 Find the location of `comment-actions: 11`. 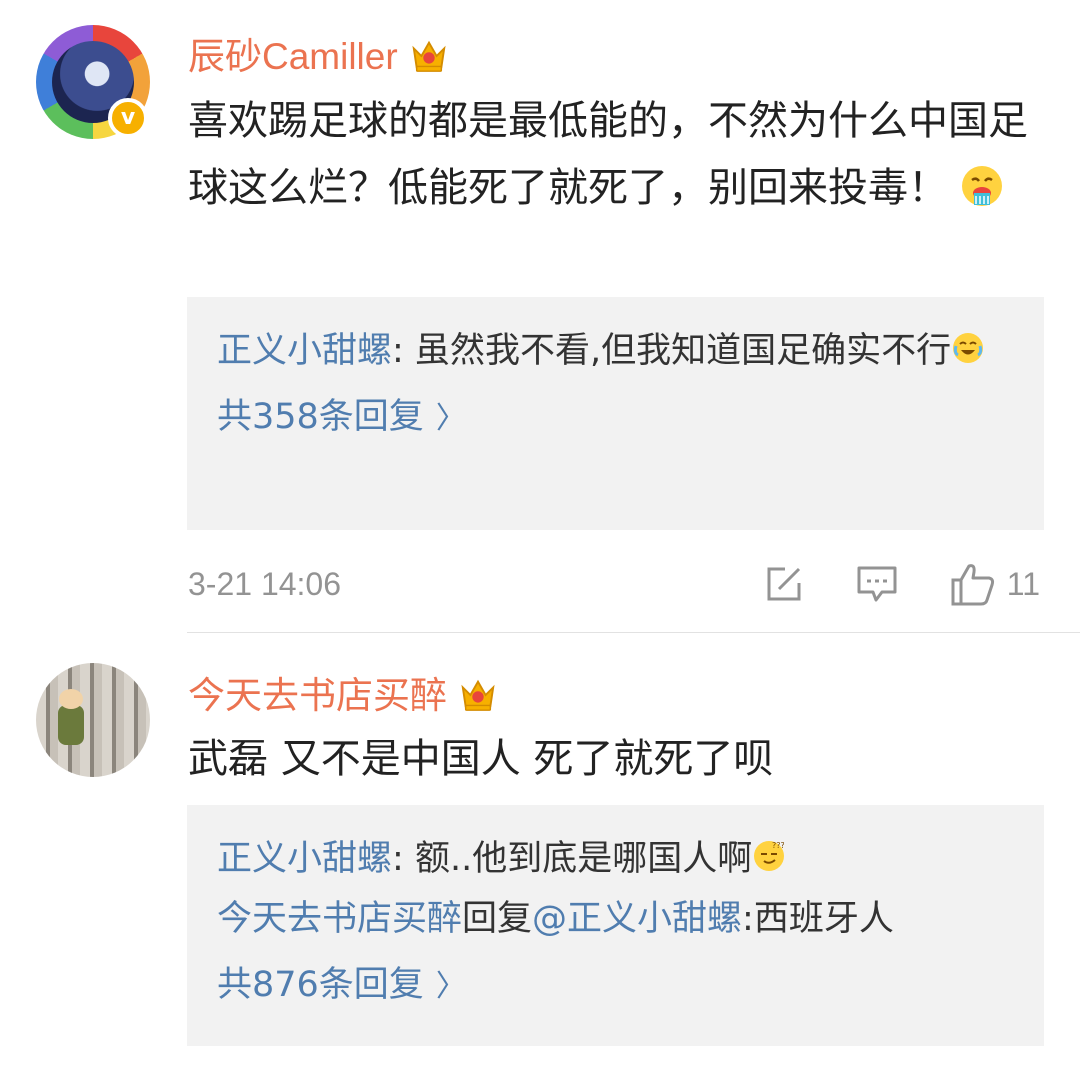

comment-actions: 11 is located at coordinates (876, 584).